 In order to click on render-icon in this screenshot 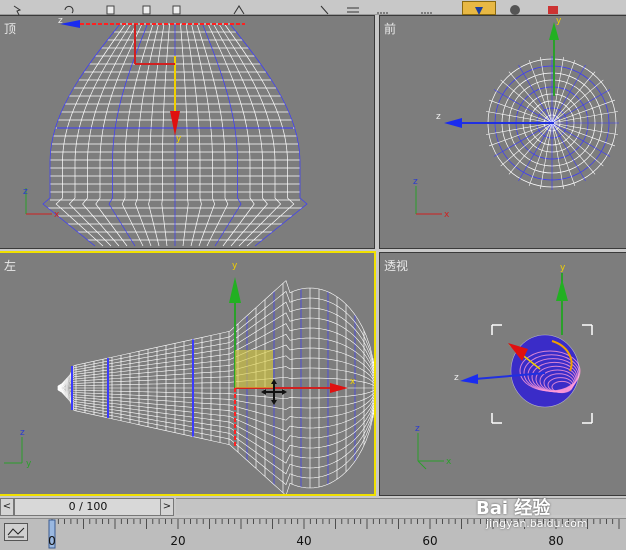, I will do `click(479, 8)`.